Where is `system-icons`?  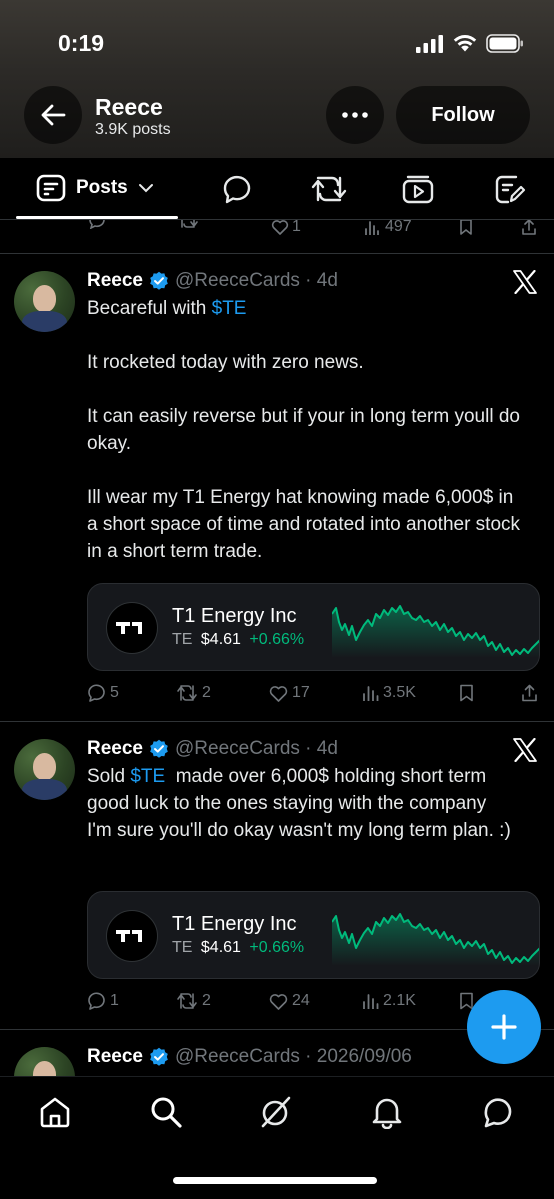 system-icons is located at coordinates (470, 43).